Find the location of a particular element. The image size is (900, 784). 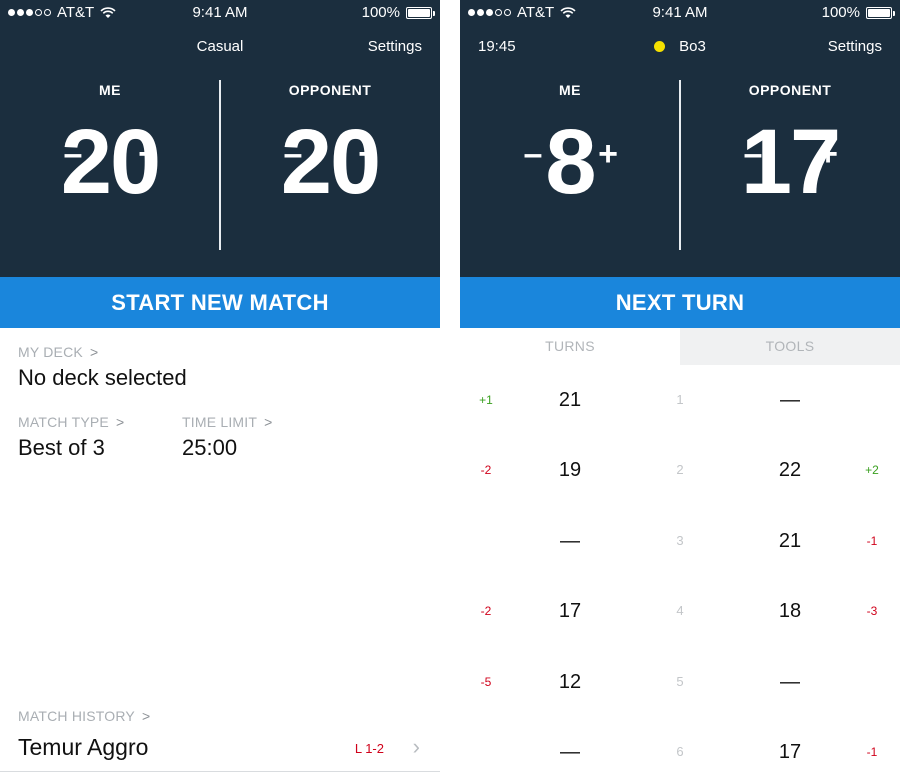

turn-number: 4 is located at coordinates (680, 610).